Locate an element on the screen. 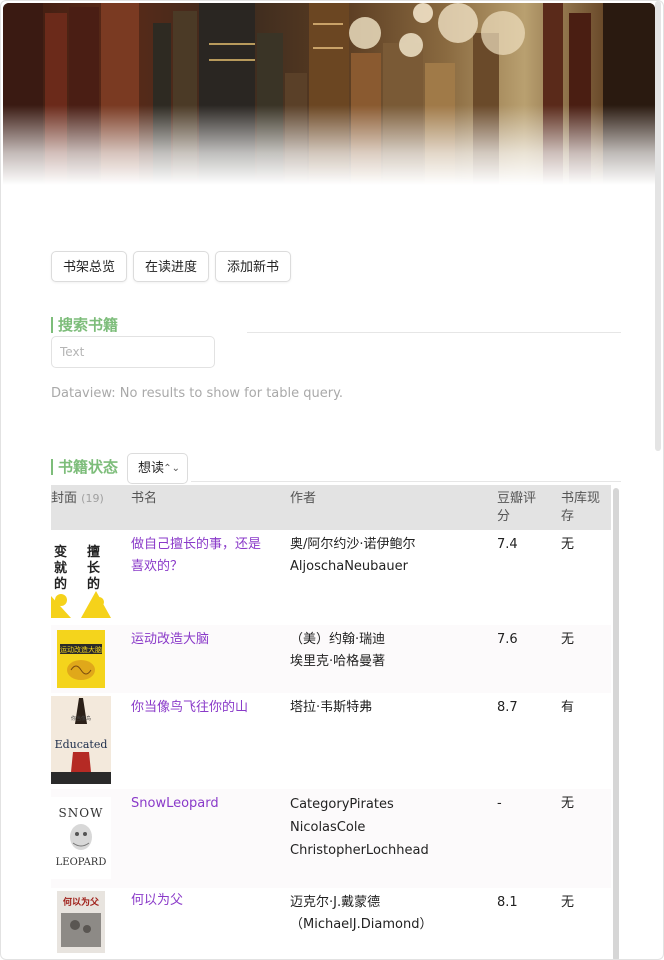  book-rating: 7.4 is located at coordinates (507, 544).